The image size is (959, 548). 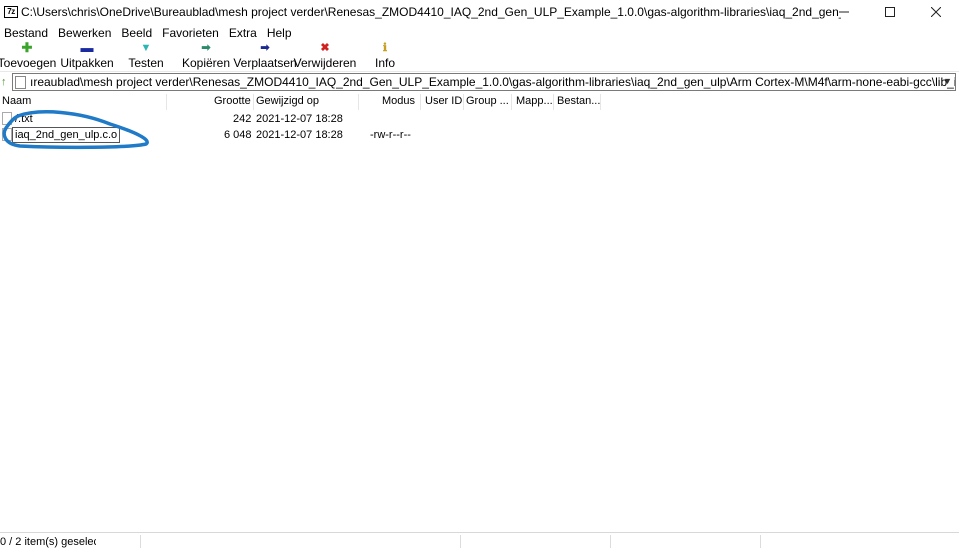 I want to click on column-modified: Gewijzigd op, so click(x=287, y=101).